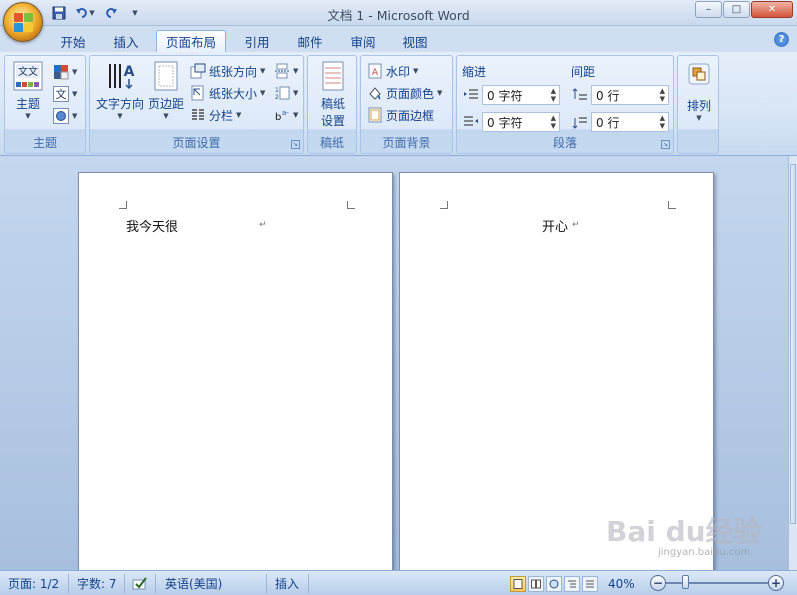 Image resolution: width=797 pixels, height=595 pixels. I want to click on theme-fonts-button: 文 ▼, so click(65, 94).